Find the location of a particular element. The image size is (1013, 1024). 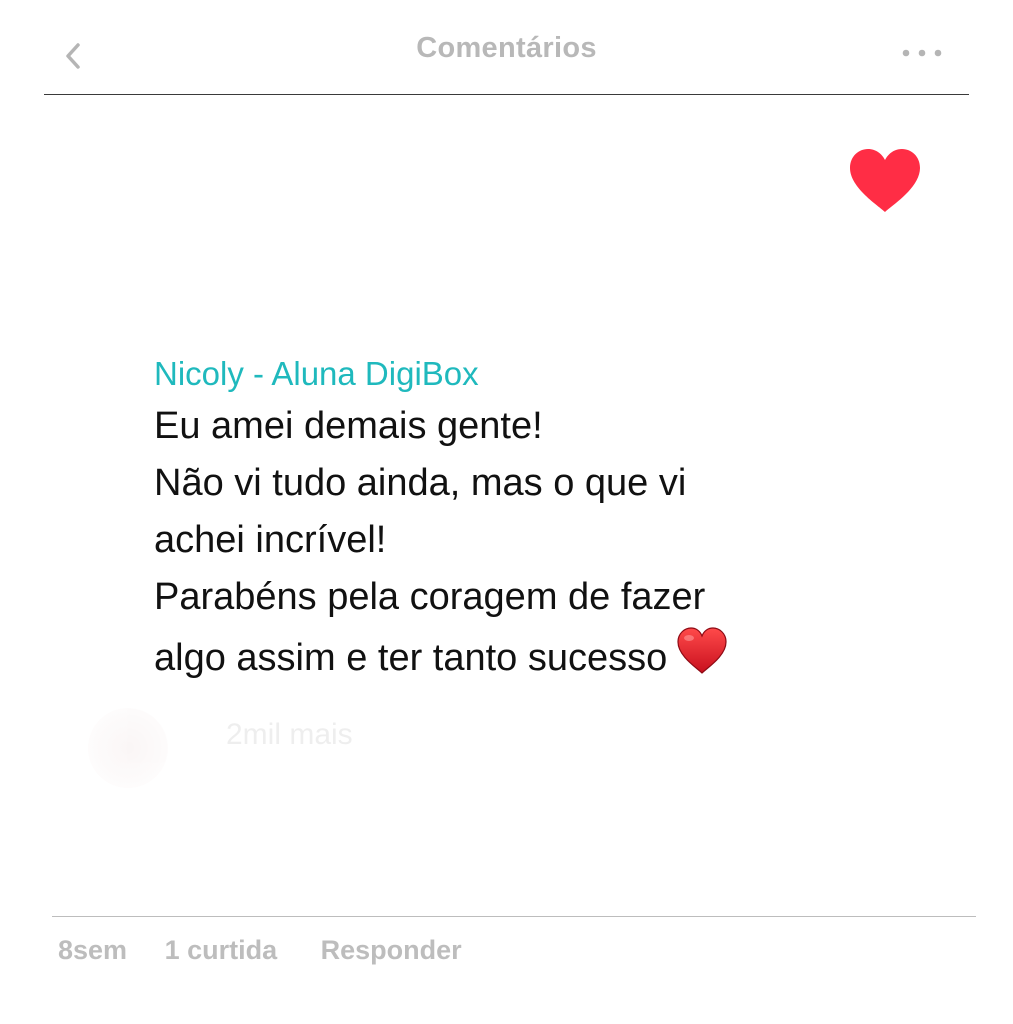

comment-footer: 8sem 1 curtida Responder is located at coordinates (260, 950).